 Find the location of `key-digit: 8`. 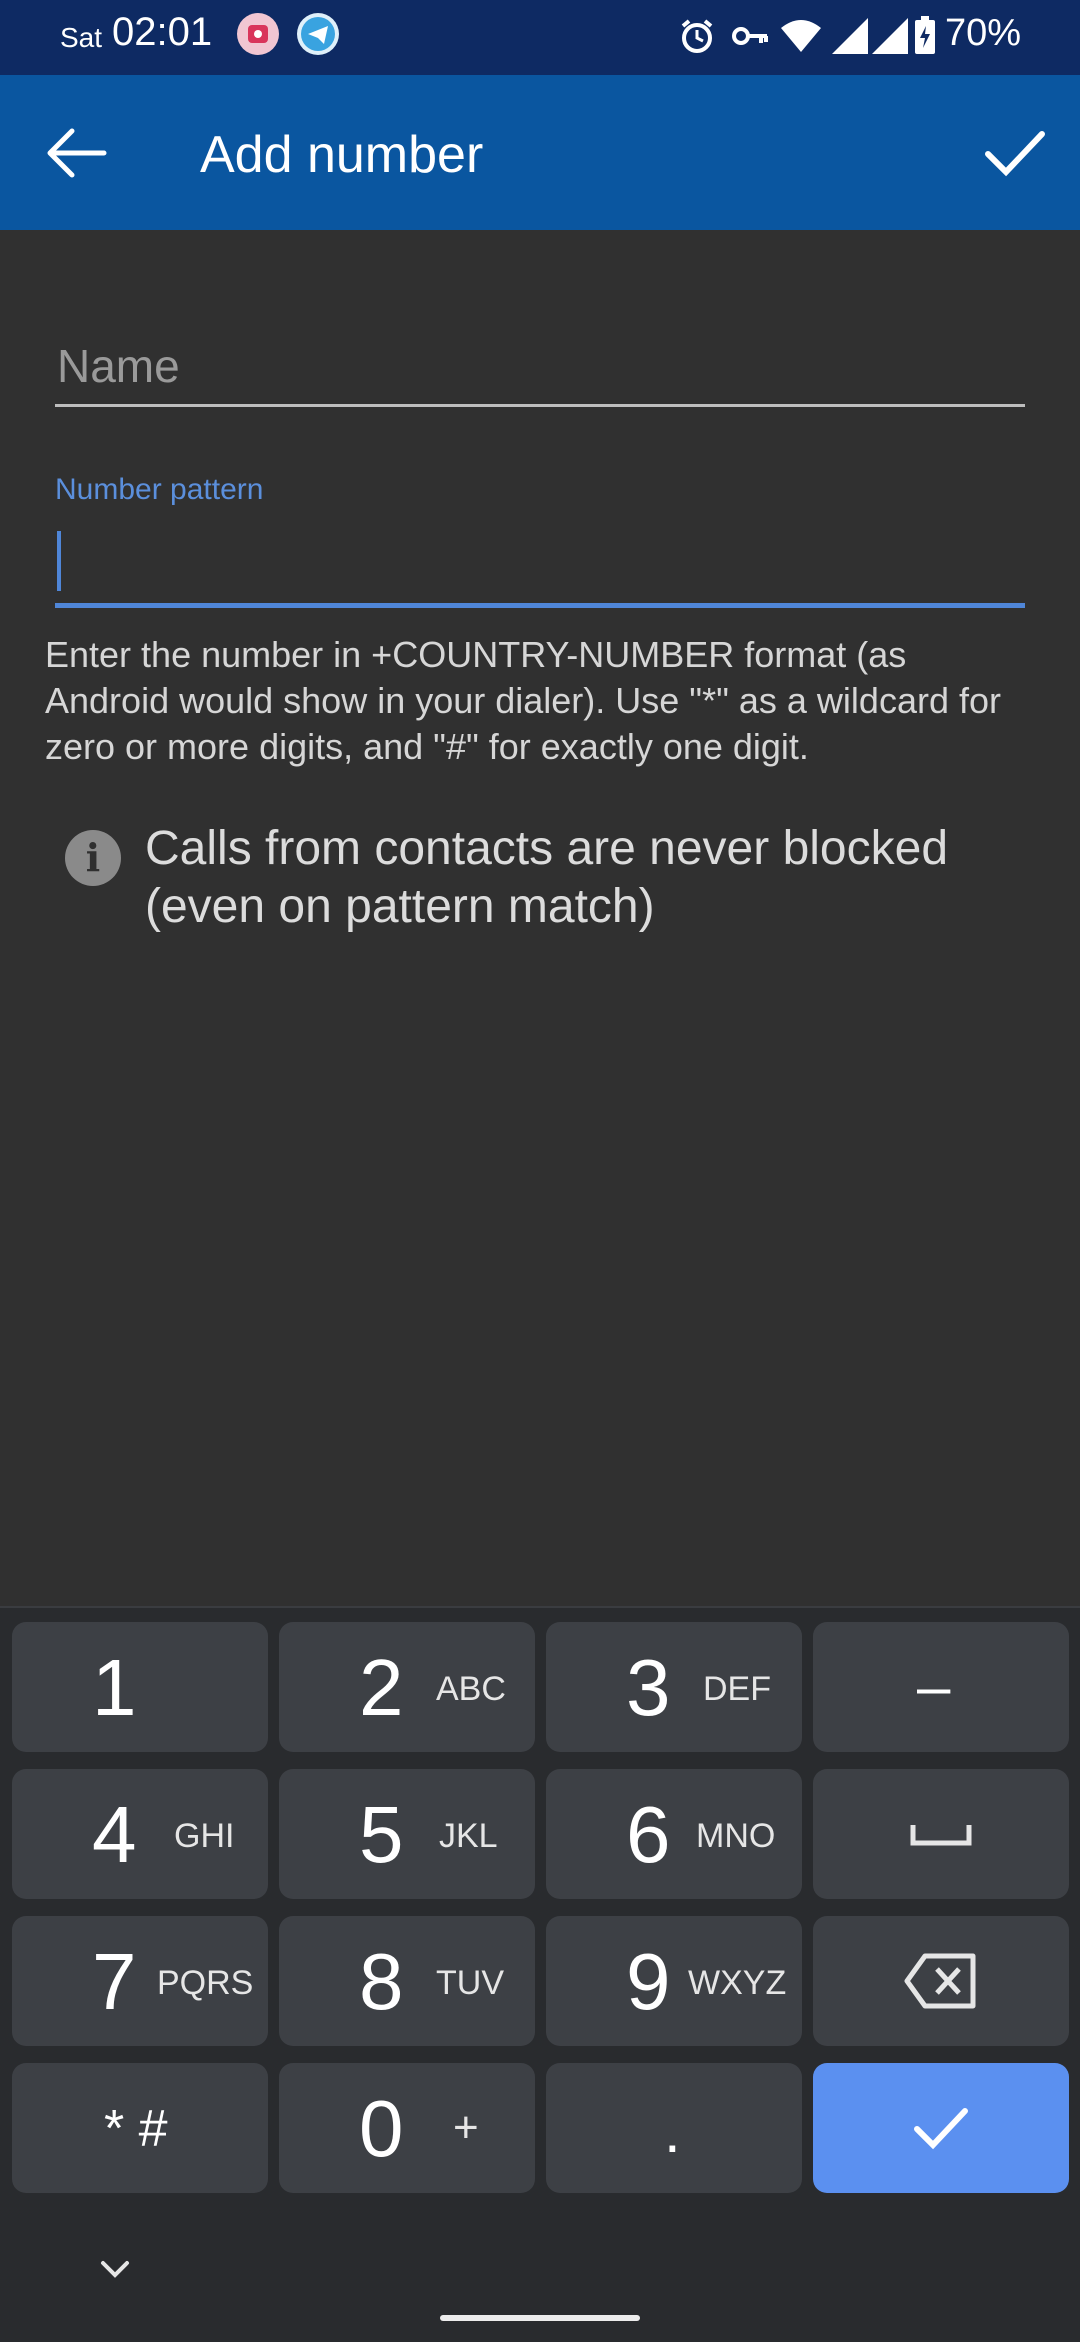

key-digit: 8 is located at coordinates (381, 1981).